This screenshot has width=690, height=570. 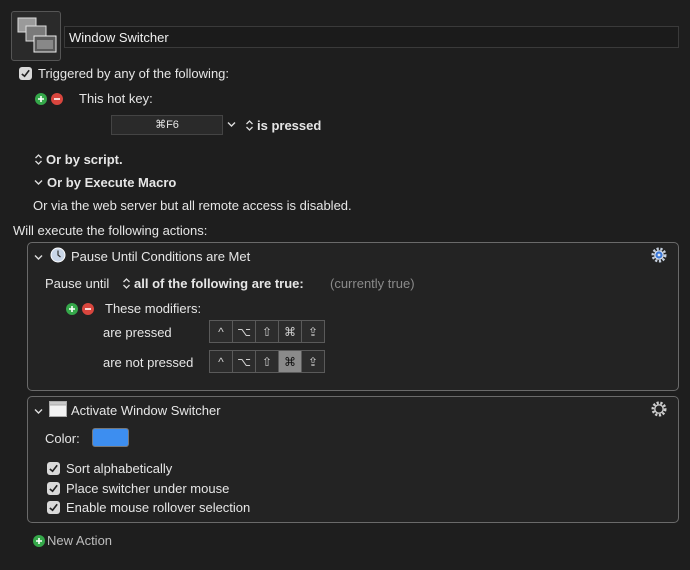 I want to click on or-by-script-label: Or by script., so click(x=84, y=159).